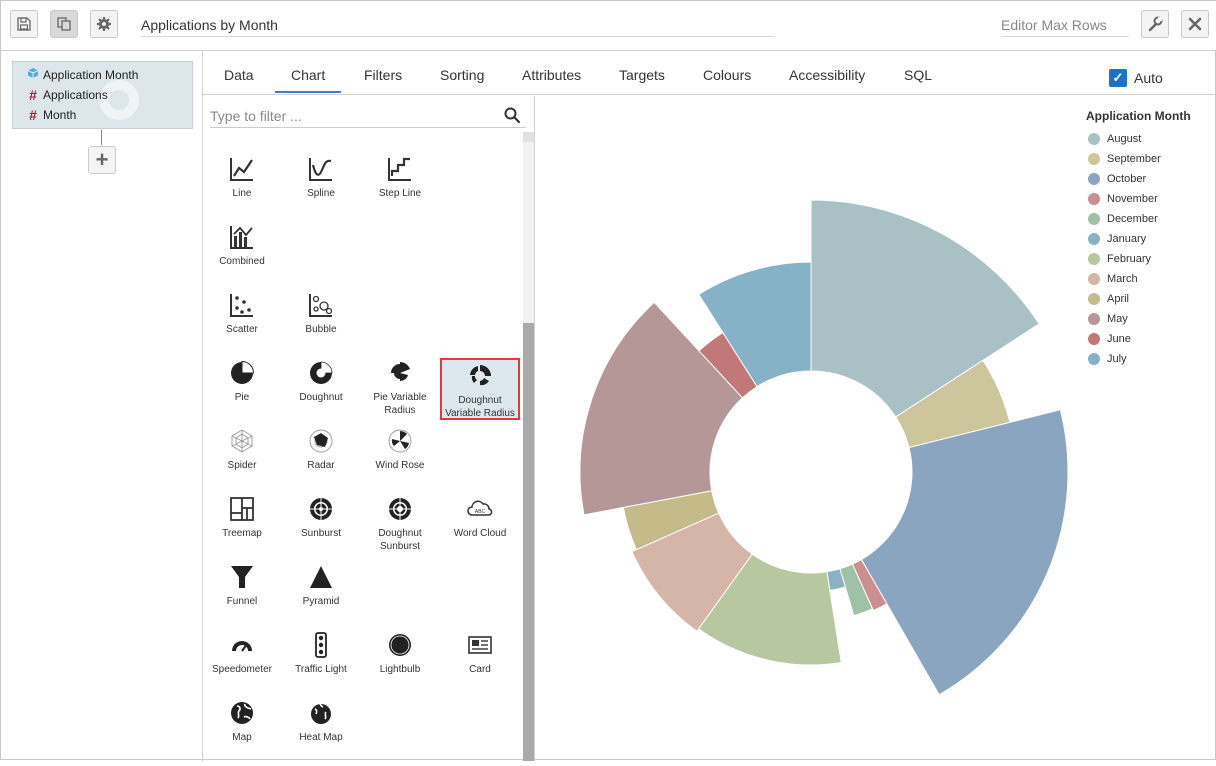  Describe the element at coordinates (458, 26) in the screenshot. I see `report-title-input: Applications by Month` at that location.